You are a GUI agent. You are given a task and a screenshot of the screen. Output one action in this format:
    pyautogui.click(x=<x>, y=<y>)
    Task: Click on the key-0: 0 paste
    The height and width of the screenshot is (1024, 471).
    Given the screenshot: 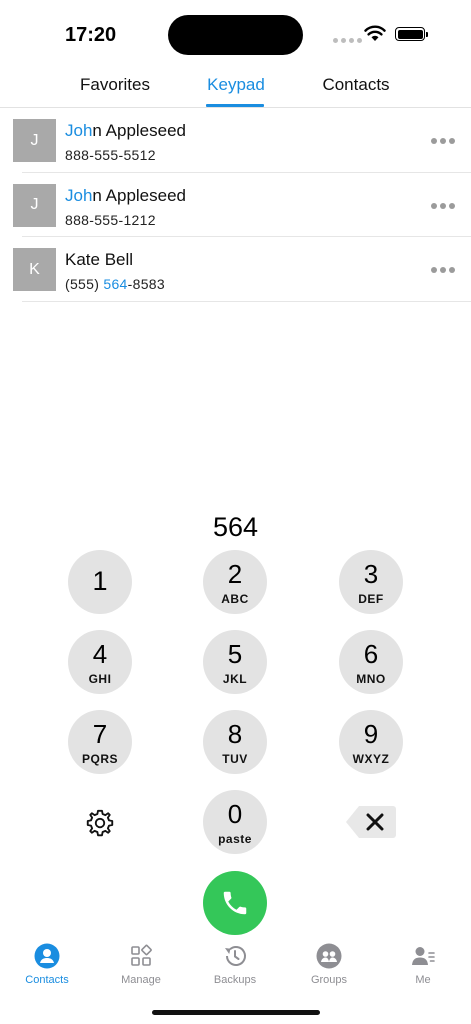 What is the action you would take?
    pyautogui.click(x=235, y=822)
    